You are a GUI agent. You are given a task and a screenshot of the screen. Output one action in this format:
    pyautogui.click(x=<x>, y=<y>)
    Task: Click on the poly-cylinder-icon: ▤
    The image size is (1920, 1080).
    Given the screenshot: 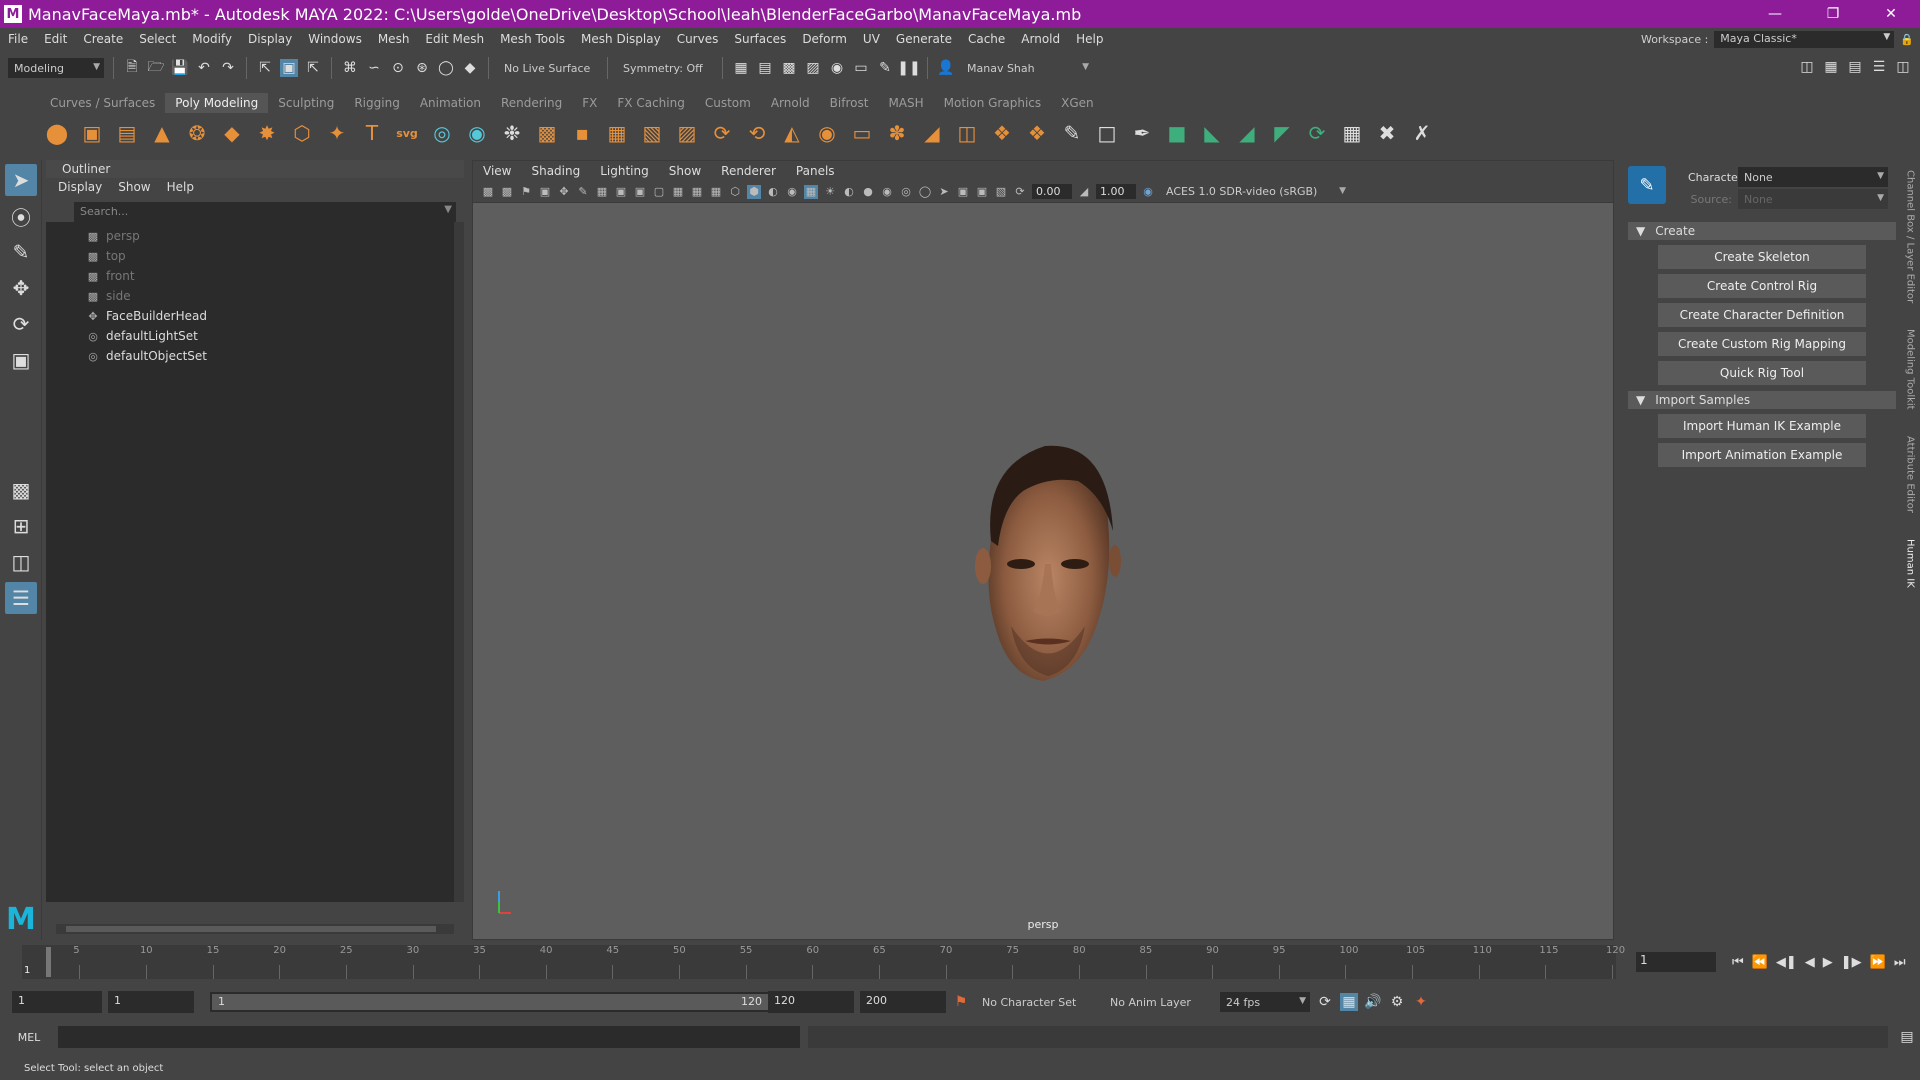 What is the action you would take?
    pyautogui.click(x=127, y=133)
    